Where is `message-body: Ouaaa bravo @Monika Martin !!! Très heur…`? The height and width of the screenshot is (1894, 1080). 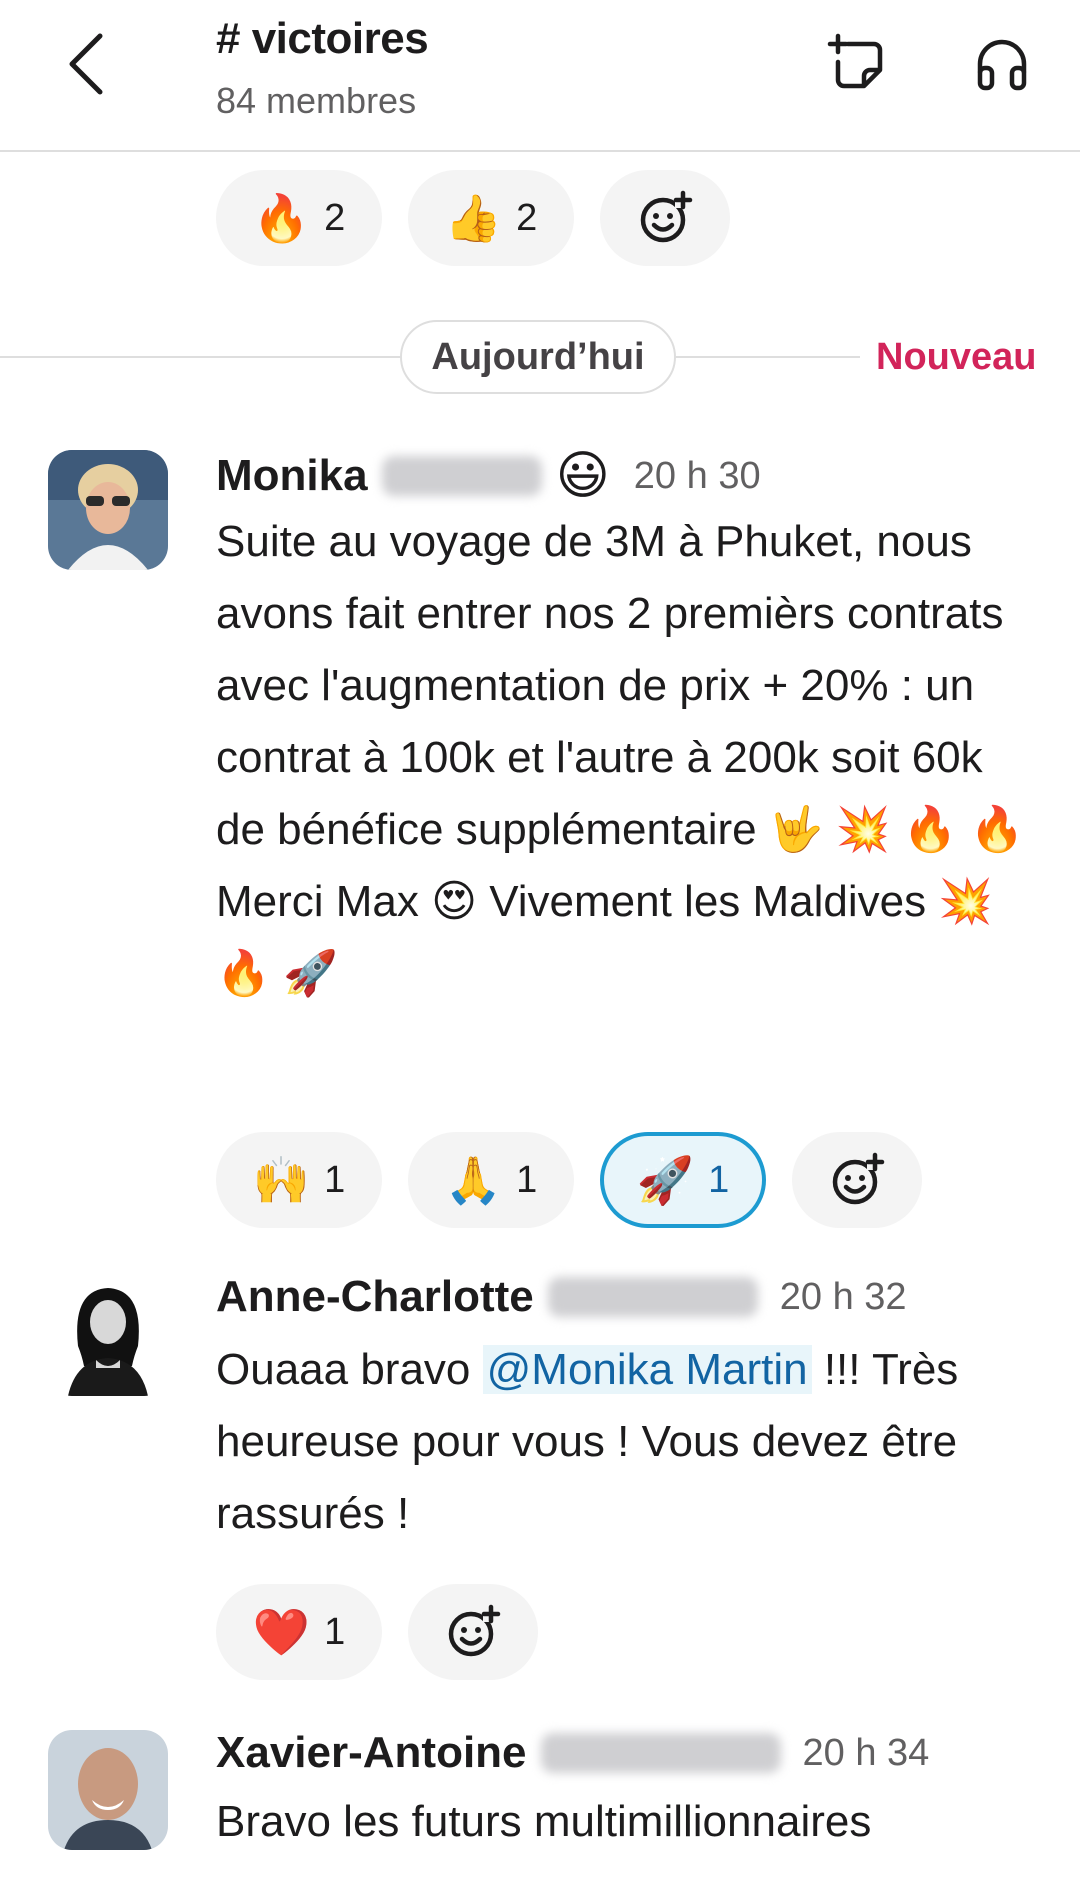
message-body: Ouaaa bravo @Monika Martin !!! Très heur… is located at coordinates (626, 1442).